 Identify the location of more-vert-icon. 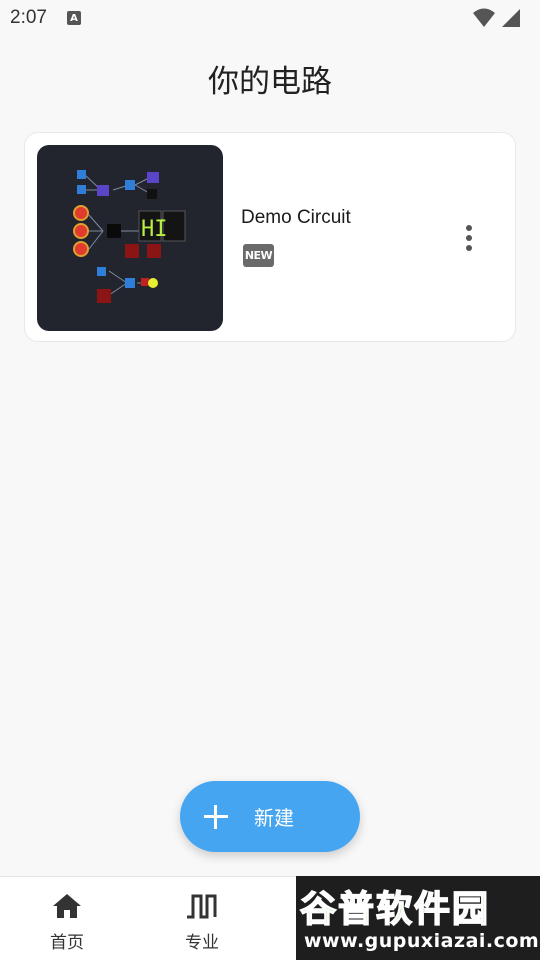
(469, 238).